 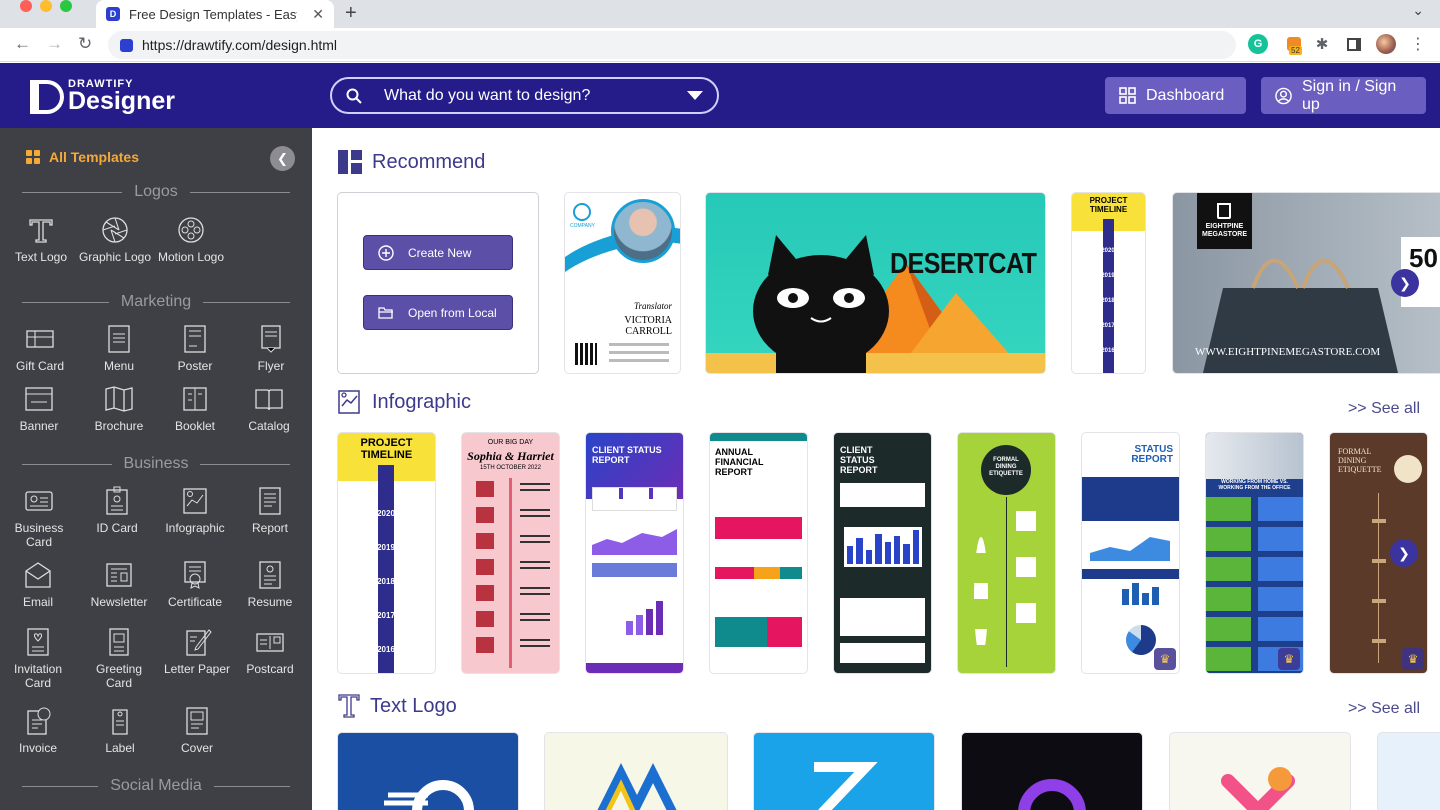 I want to click on open-from-local-button: Open from Local, so click(x=438, y=312).